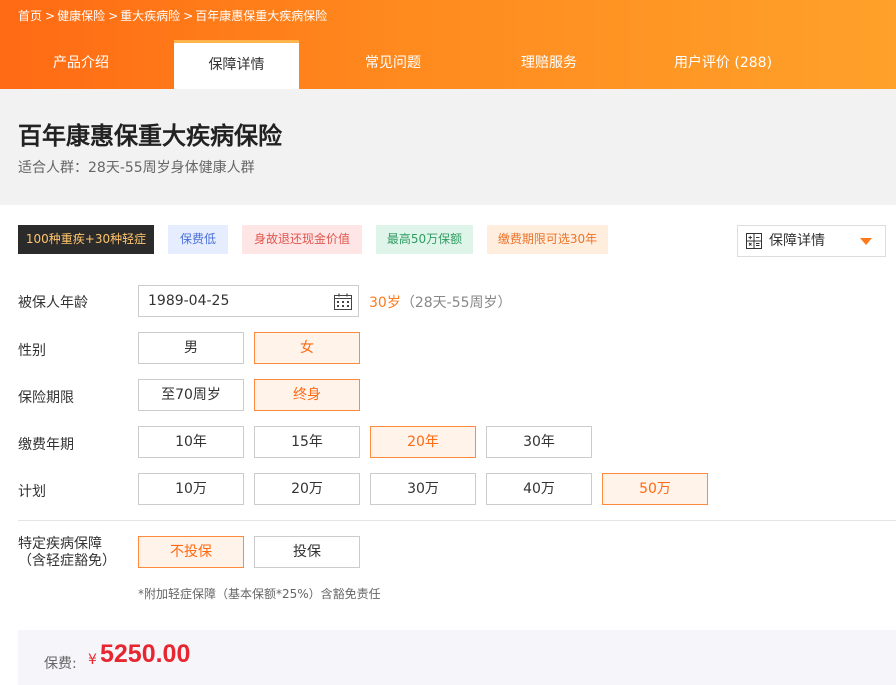 This screenshot has height=685, width=896. I want to click on tab-faq: 常见问题, so click(393, 64).